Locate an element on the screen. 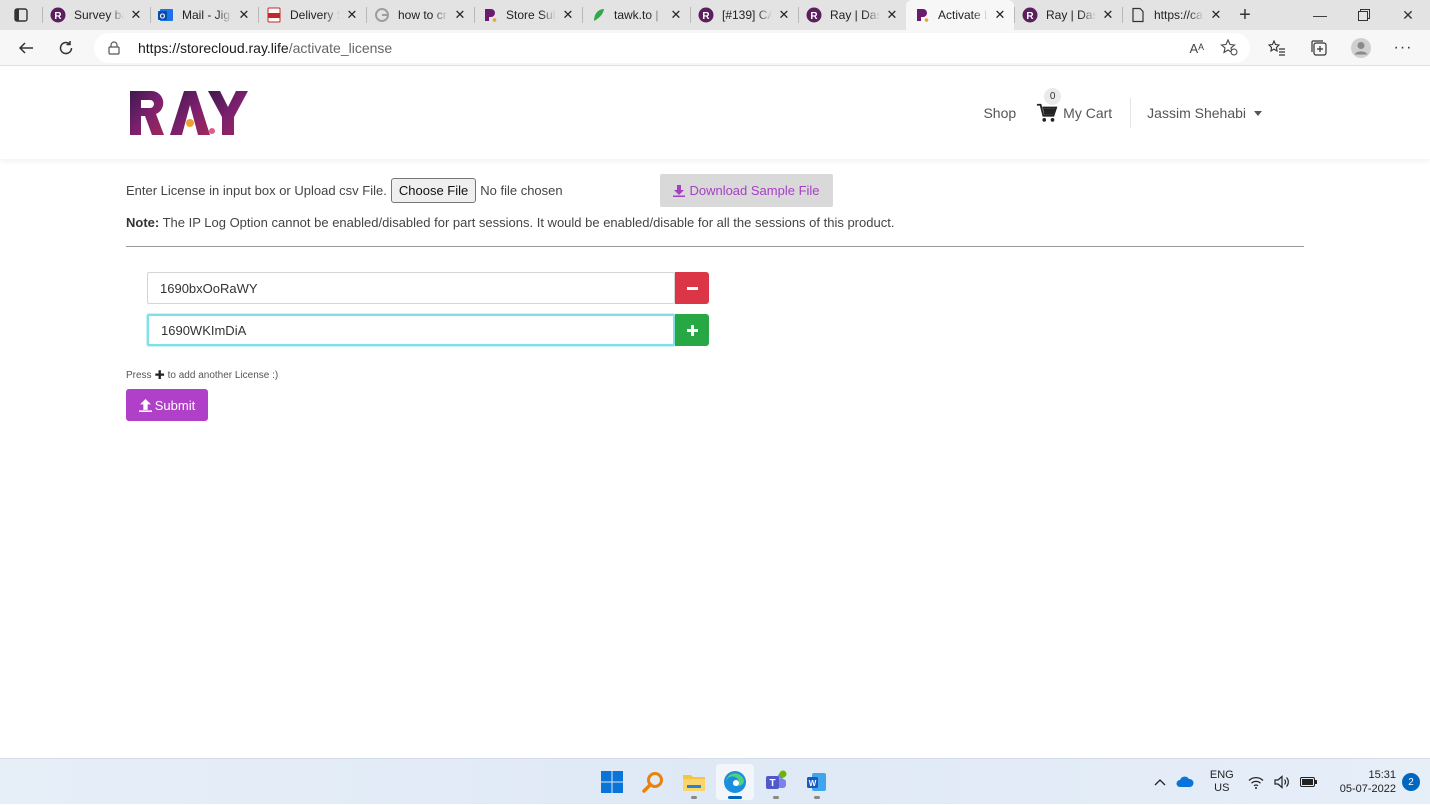 This screenshot has height=805, width=1430. shopping-cart-icon is located at coordinates (1047, 112).